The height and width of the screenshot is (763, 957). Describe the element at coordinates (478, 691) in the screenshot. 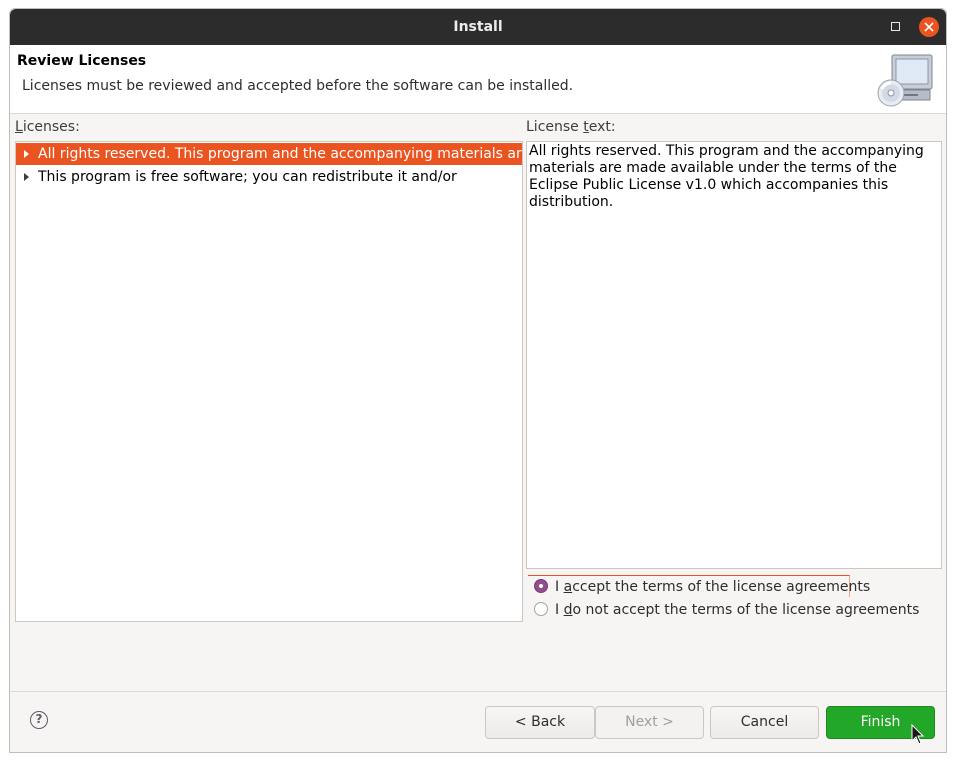

I see `footer-divider` at that location.